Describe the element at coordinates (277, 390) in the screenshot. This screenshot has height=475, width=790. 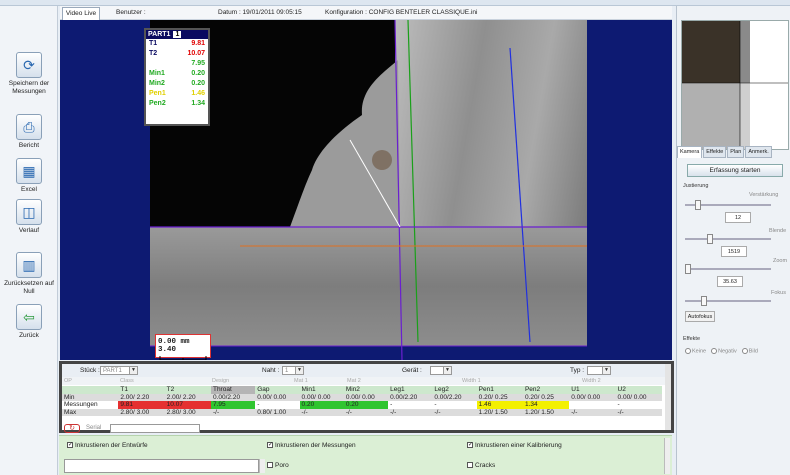
I see `table-header-cell: Gap` at that location.